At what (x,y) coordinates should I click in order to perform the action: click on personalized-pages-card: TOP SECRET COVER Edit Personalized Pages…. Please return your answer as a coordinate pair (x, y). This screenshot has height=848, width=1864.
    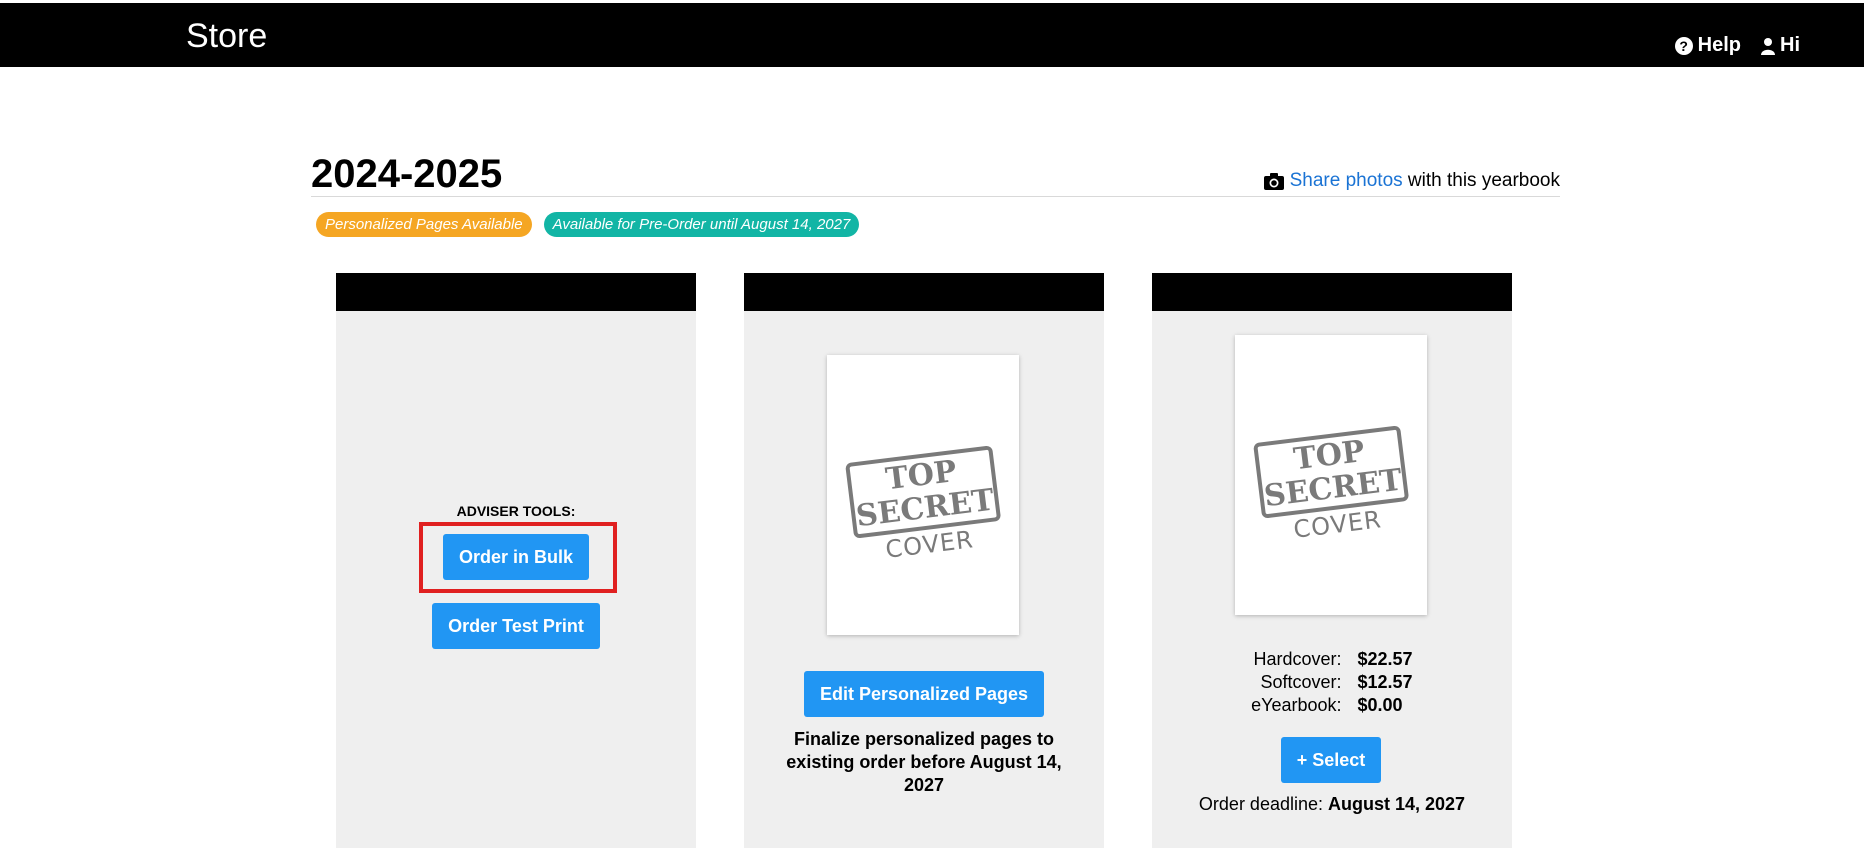
    Looking at the image, I should click on (924, 560).